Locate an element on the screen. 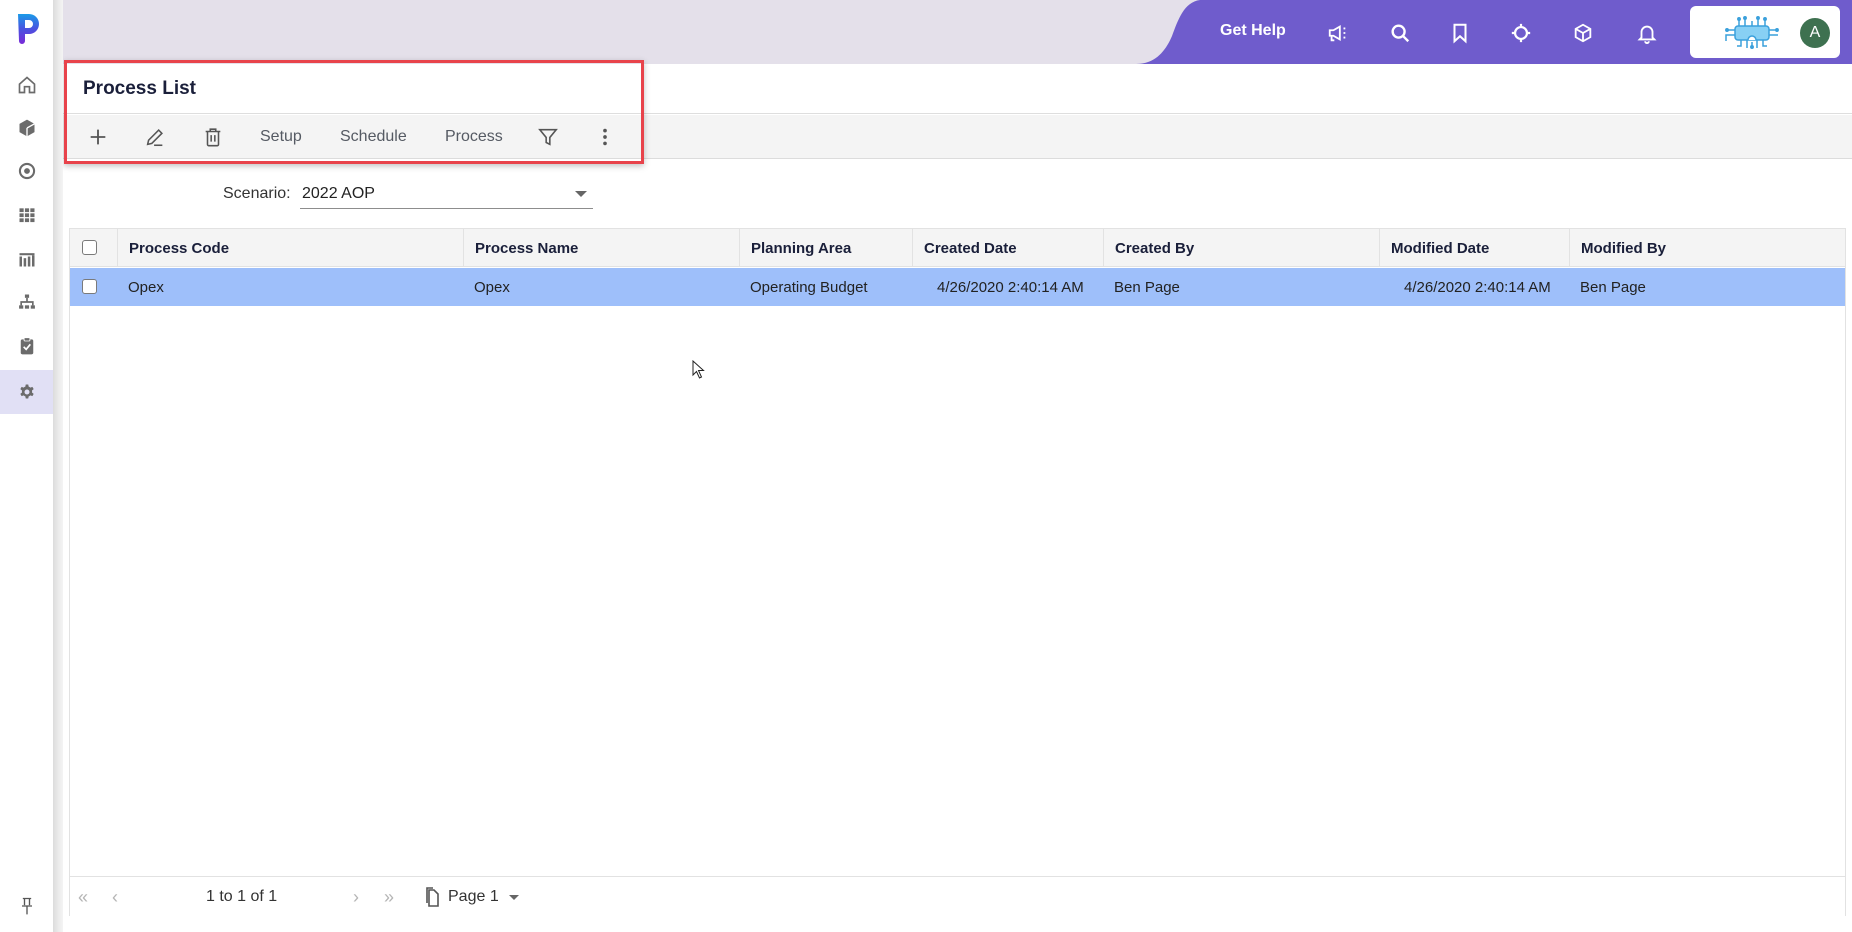 This screenshot has width=1852, height=932. sidebar-item-tasks is located at coordinates (26, 346).